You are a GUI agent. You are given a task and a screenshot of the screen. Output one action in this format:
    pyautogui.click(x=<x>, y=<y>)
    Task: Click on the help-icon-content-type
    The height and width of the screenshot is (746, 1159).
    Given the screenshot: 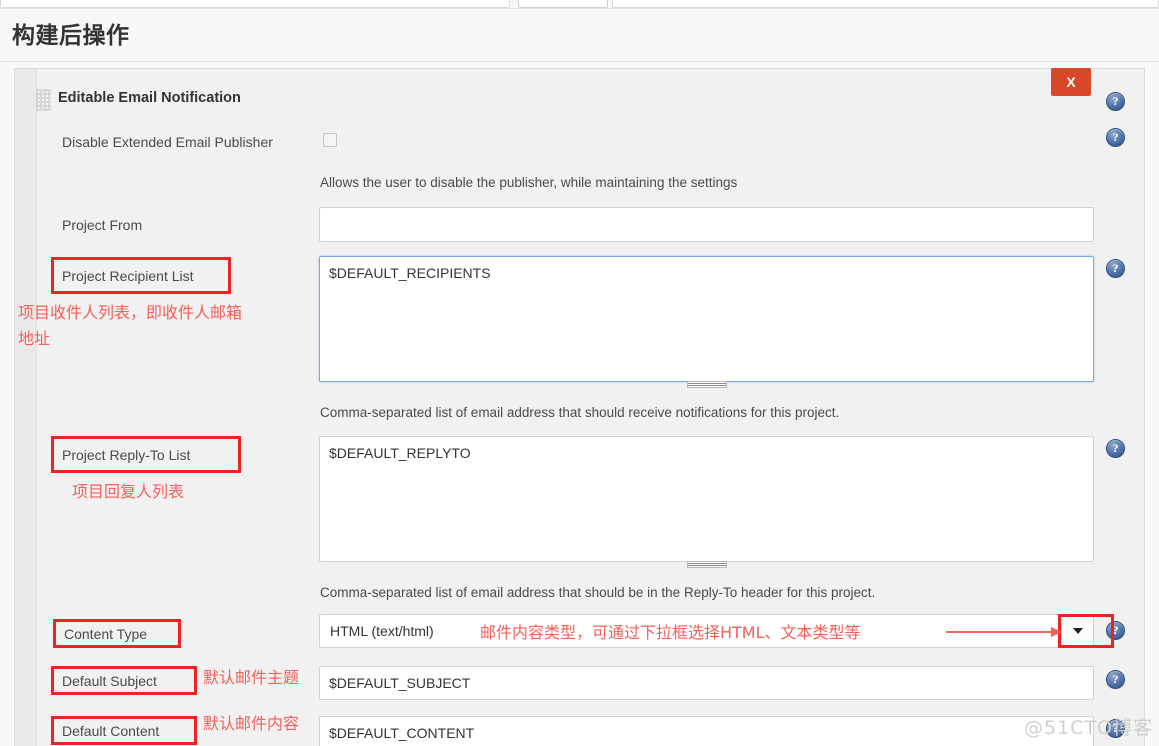 What is the action you would take?
    pyautogui.click(x=1115, y=630)
    